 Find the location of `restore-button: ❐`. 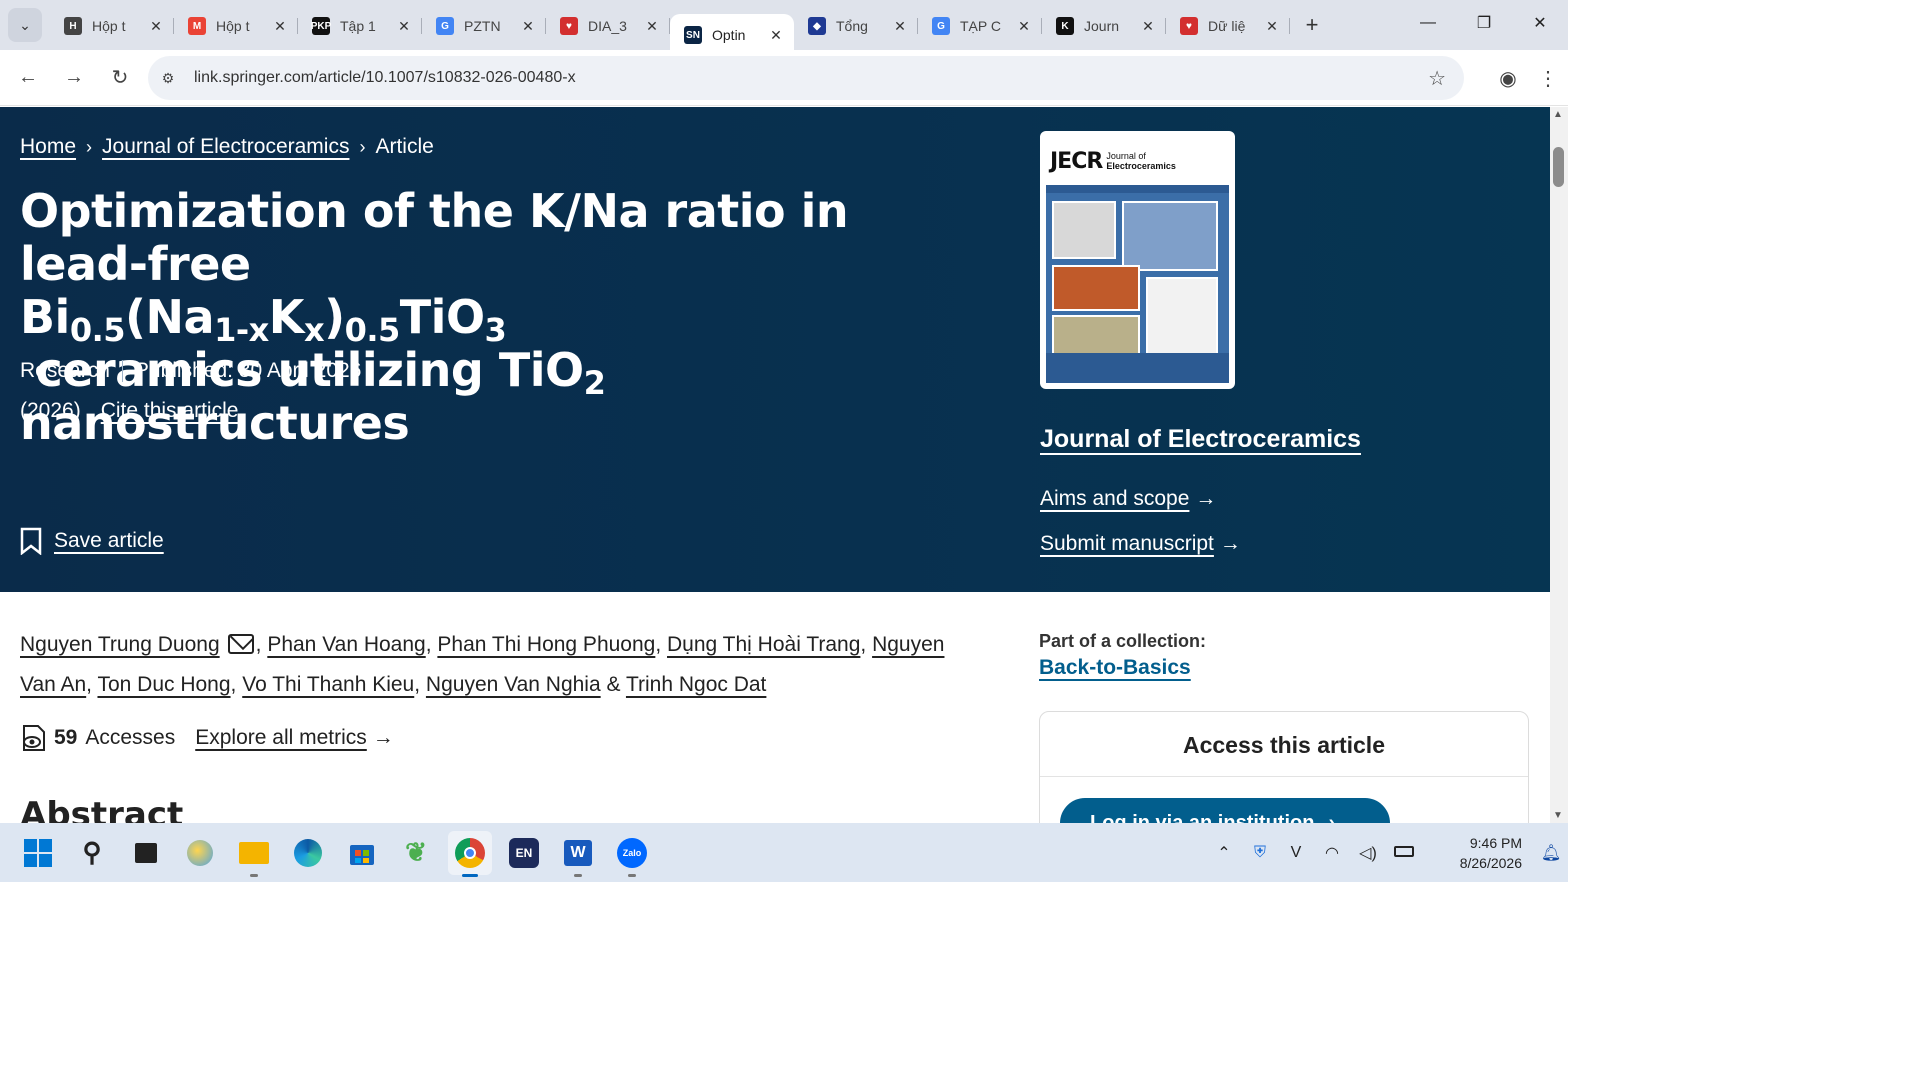

restore-button: ❐ is located at coordinates (1484, 23).